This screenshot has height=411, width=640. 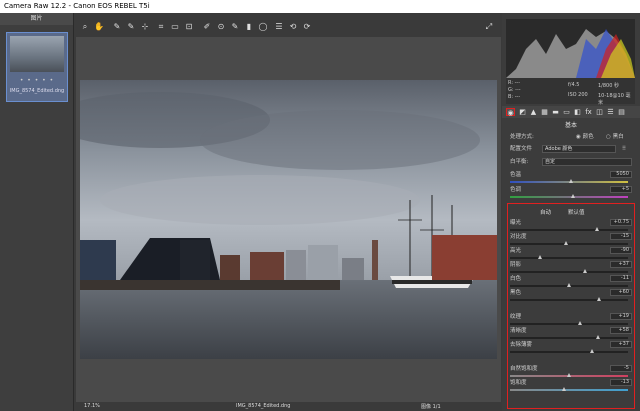 What do you see at coordinates (608, 86) in the screenshot?
I see `shutter: 1/800 秒` at bounding box center [608, 86].